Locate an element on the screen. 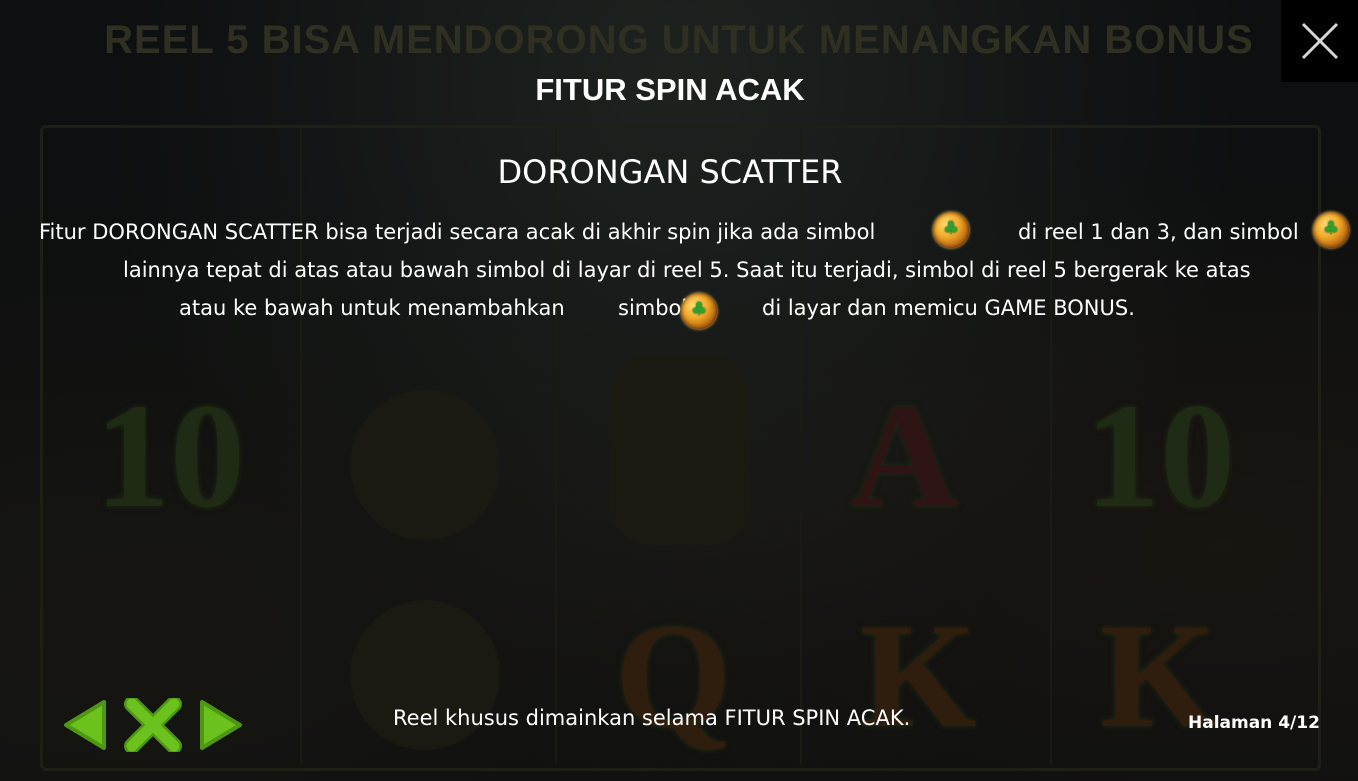 The height and width of the screenshot is (781, 1358). next-page-button is located at coordinates (222, 727).